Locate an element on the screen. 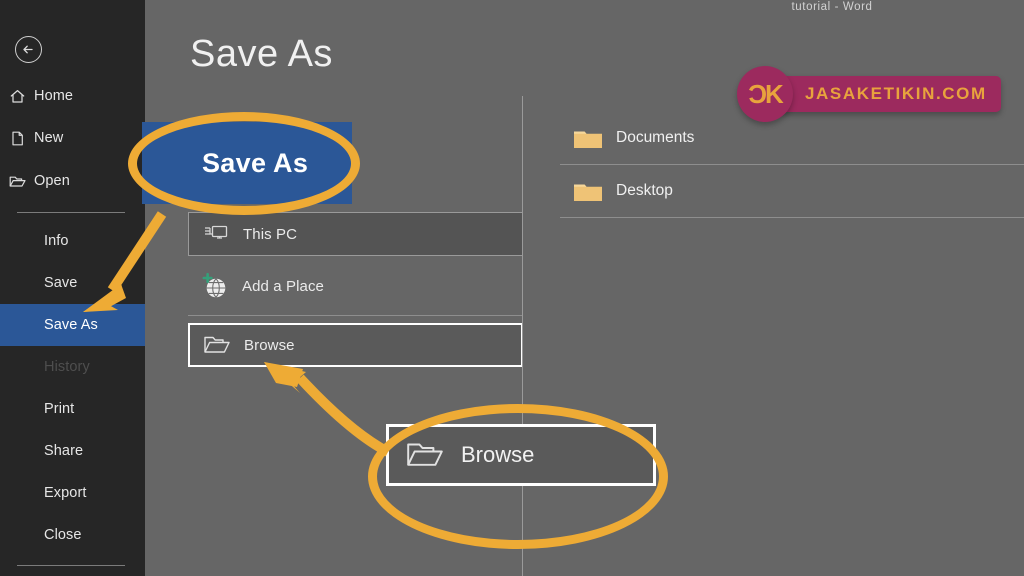 Image resolution: width=1024 pixels, height=576 pixels. watermark-monogram: ƆK is located at coordinates (766, 94).